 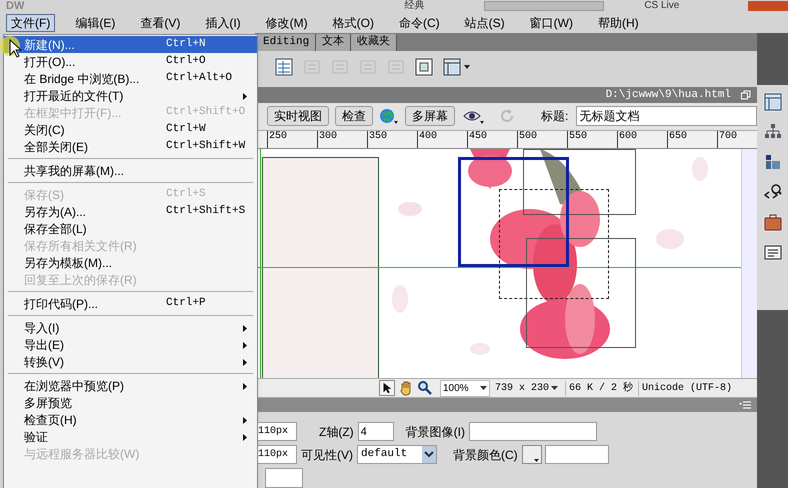 I want to click on field-label: Z轴(Z), so click(x=336, y=432).